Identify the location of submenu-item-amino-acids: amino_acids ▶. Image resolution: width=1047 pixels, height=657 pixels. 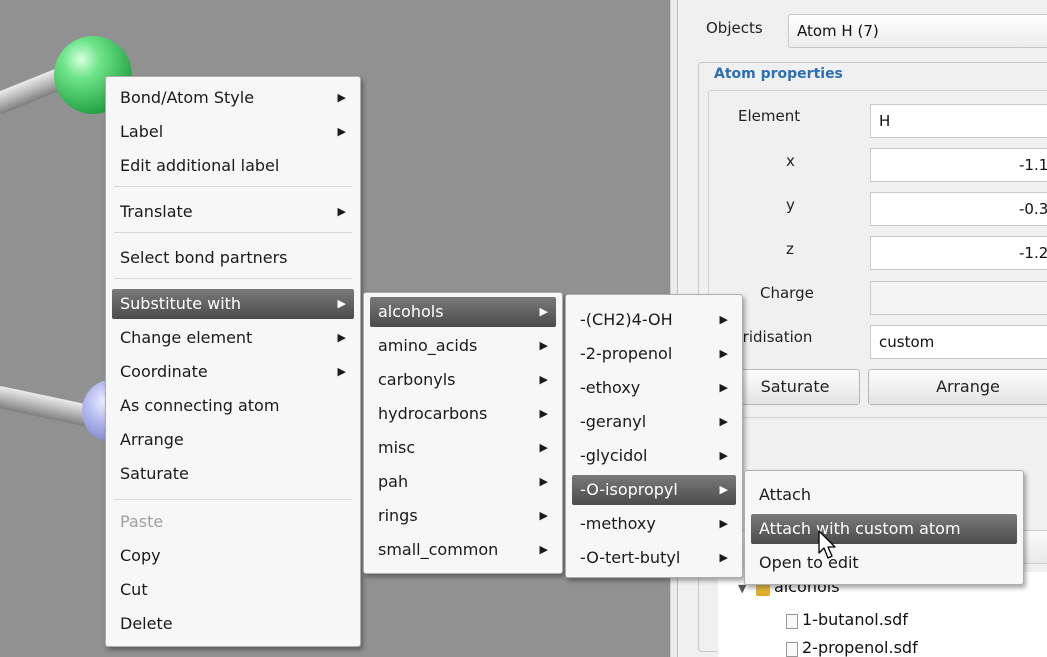
(463, 346).